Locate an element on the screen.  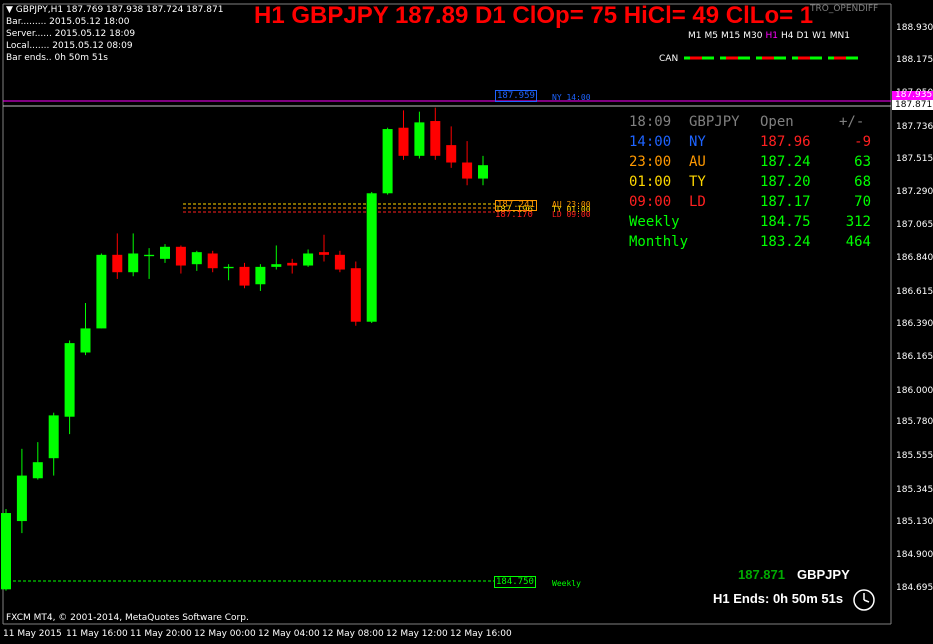
timeframe-mn1: MN1 is located at coordinates (840, 36).